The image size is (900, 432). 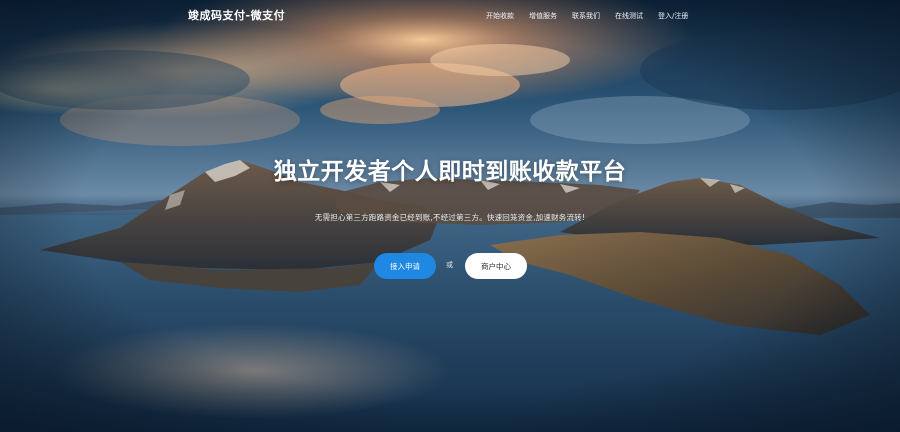 I want to click on hero-subtitle: 无需担心第三方跑路资金已经到账,不经过第三方。快速回笼资金,加速财务流转!, so click(x=450, y=217).